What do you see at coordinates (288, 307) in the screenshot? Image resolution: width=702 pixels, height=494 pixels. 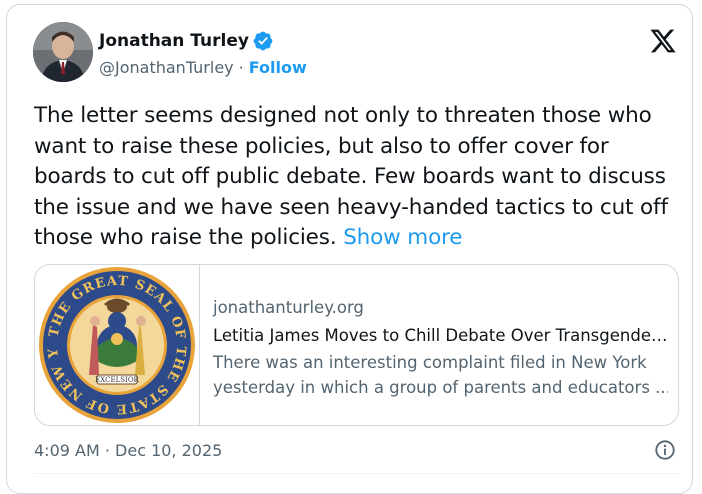 I see `link-domain: jonathanturley.org` at bounding box center [288, 307].